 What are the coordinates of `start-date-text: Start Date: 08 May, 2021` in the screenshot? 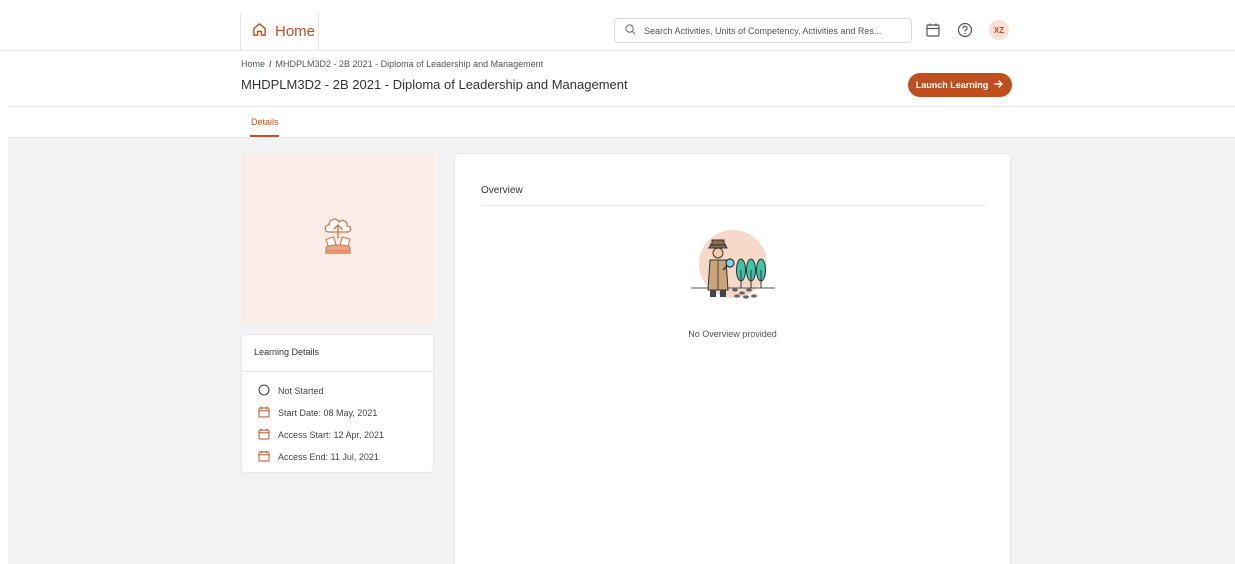 It's located at (328, 413).